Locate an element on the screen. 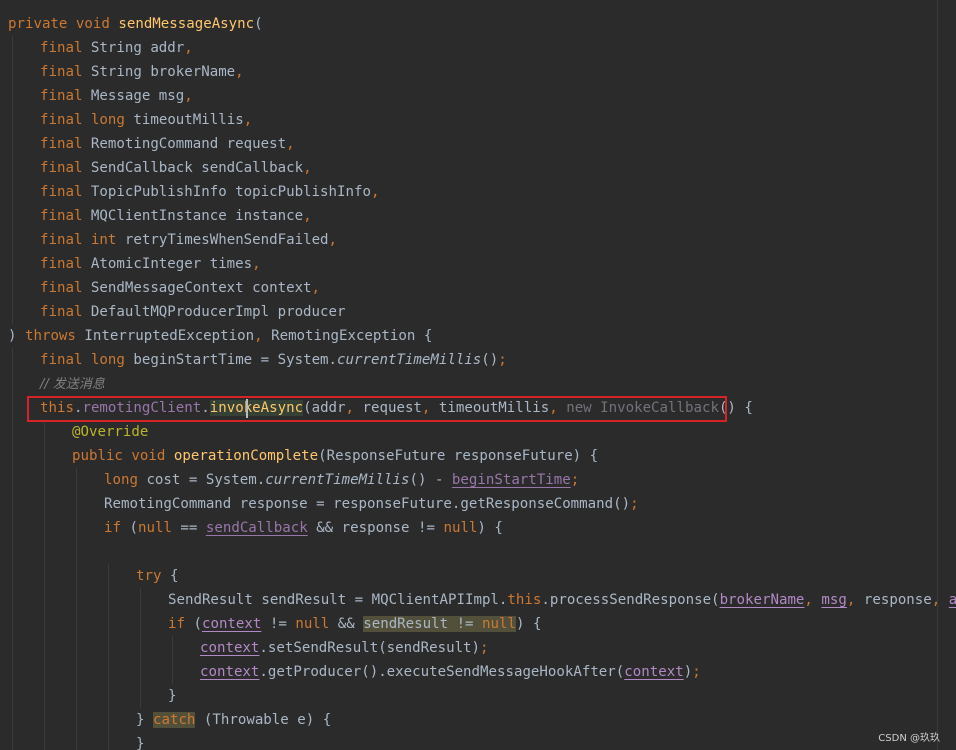 This screenshot has width=956, height=750. code-token: SendCallback sendCallback is located at coordinates (193, 168).